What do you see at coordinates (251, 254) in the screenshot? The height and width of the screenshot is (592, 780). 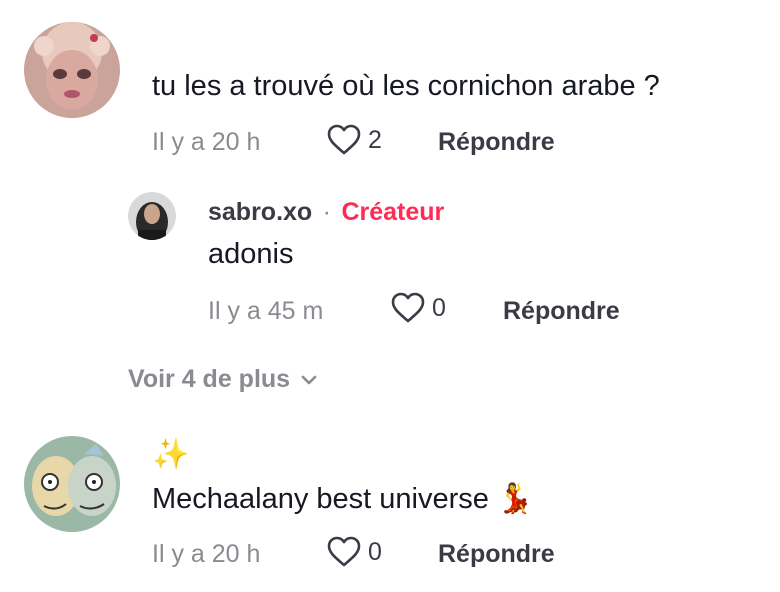 I see `reply-text: adonis` at bounding box center [251, 254].